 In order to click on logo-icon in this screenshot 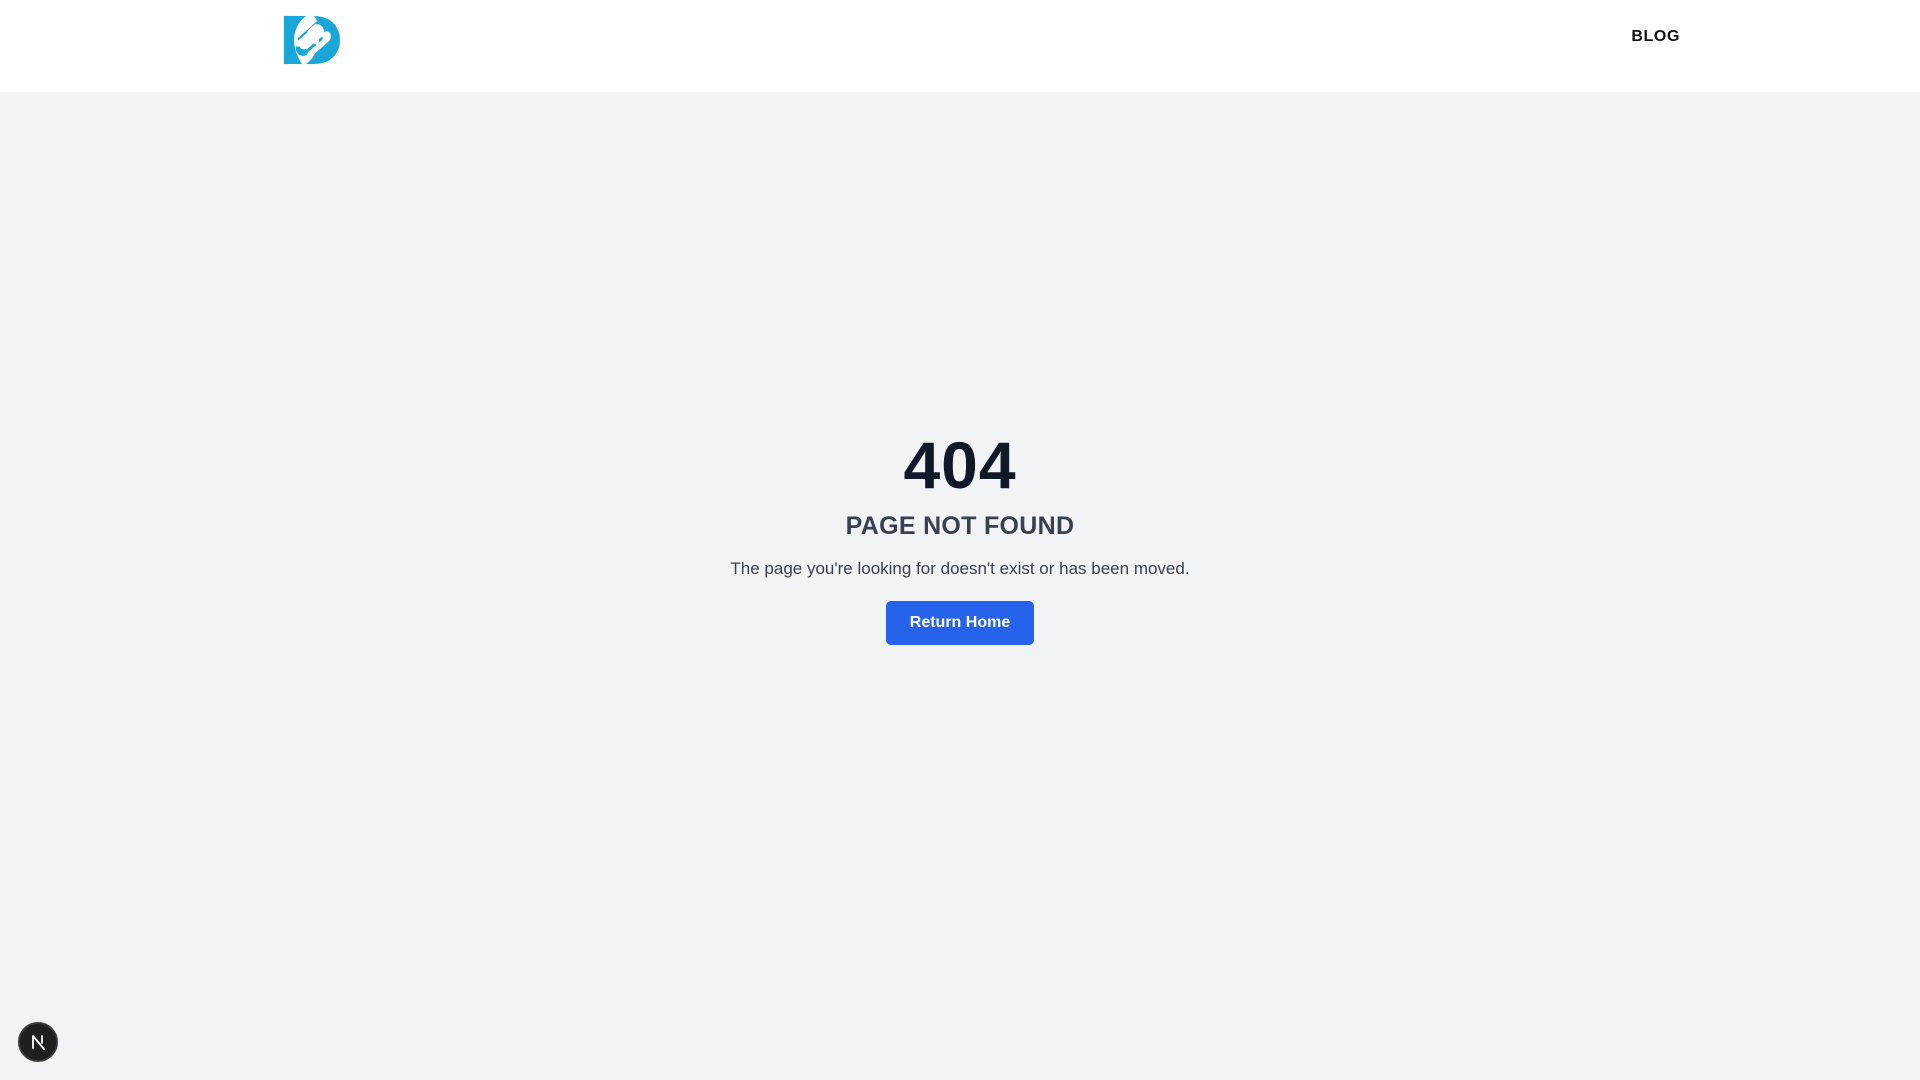, I will do `click(312, 40)`.